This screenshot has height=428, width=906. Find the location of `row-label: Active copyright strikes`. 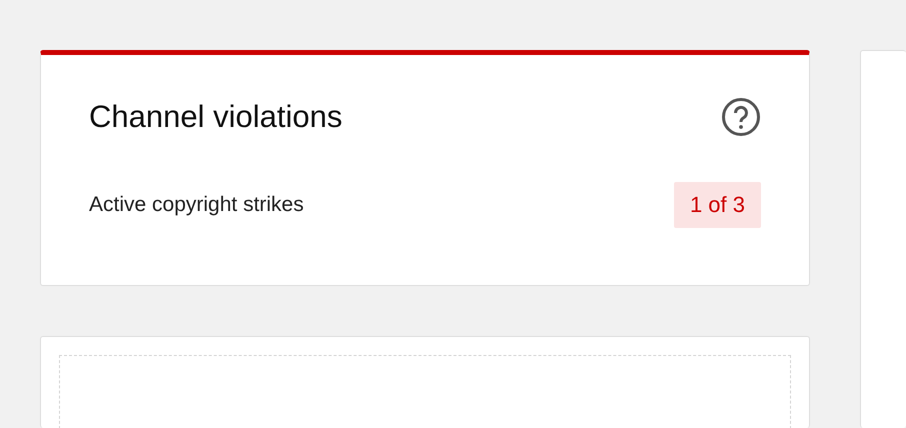

row-label: Active copyright strikes is located at coordinates (196, 205).